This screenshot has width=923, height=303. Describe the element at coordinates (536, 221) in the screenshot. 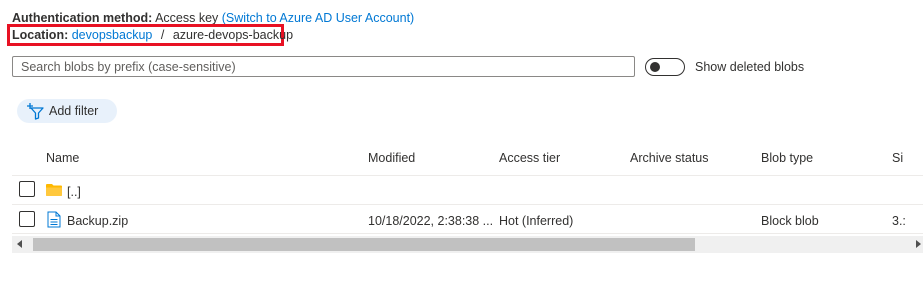

I see `row-access-tier: Hot (Inferred)` at that location.